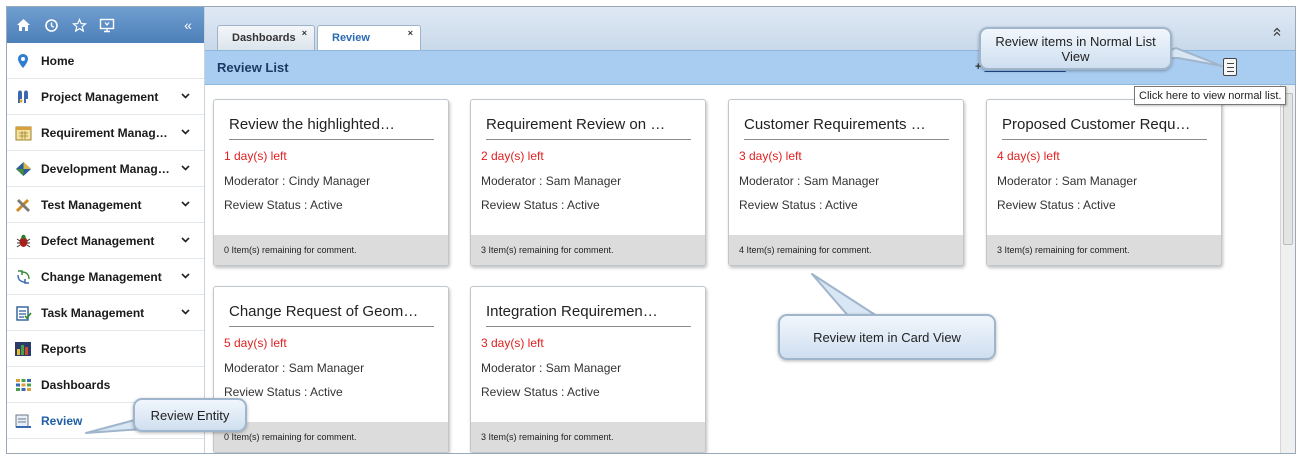 Image resolution: width=1302 pixels, height=457 pixels. What do you see at coordinates (64, 348) in the screenshot?
I see `sidebar-item-label: Reports` at bounding box center [64, 348].